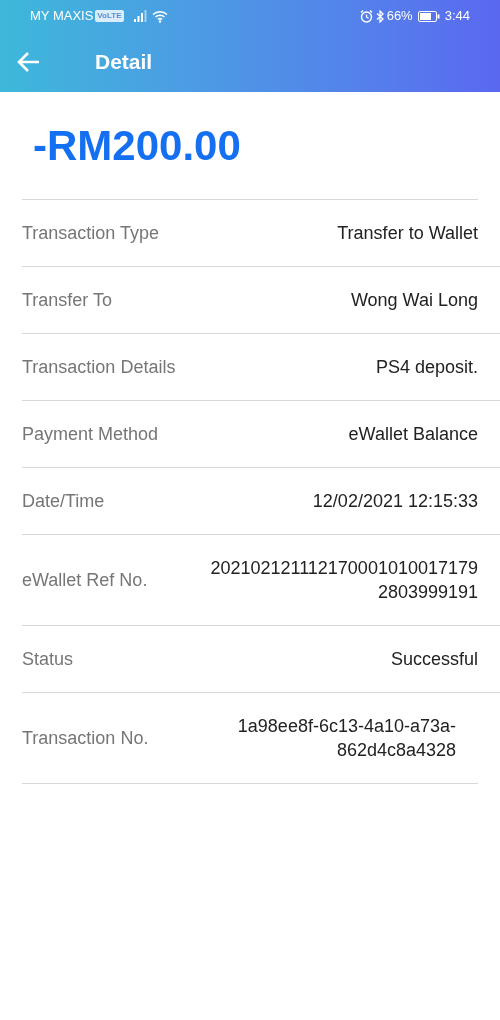  I want to click on detail-label: Date/Time, so click(63, 501).